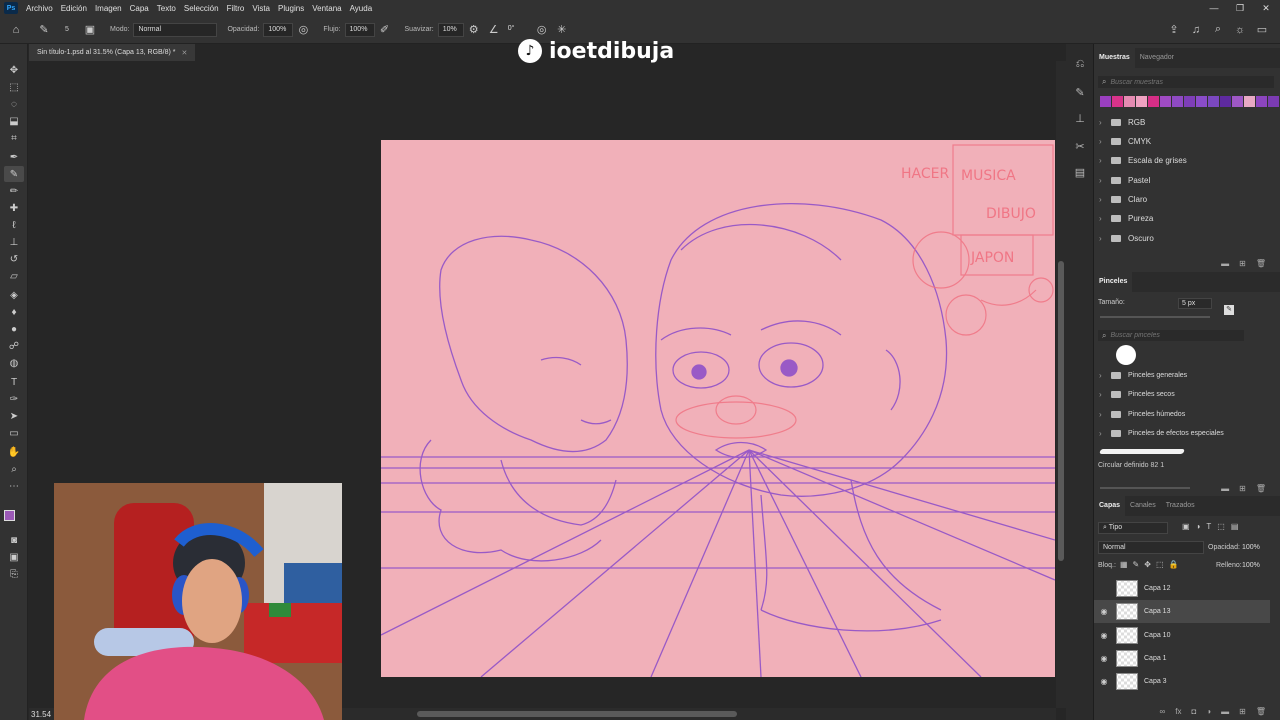 The image size is (1280, 720). I want to click on brush-size-field: 5 px, so click(1195, 303).